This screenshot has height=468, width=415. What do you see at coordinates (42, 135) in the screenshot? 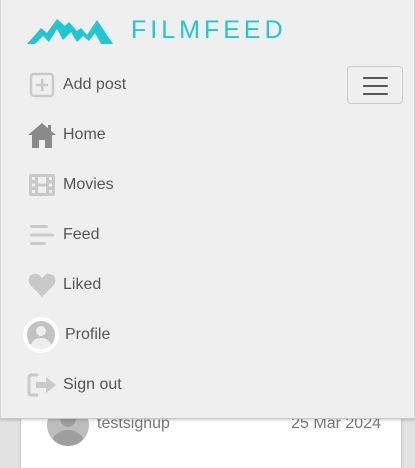
I see `home-icon` at bounding box center [42, 135].